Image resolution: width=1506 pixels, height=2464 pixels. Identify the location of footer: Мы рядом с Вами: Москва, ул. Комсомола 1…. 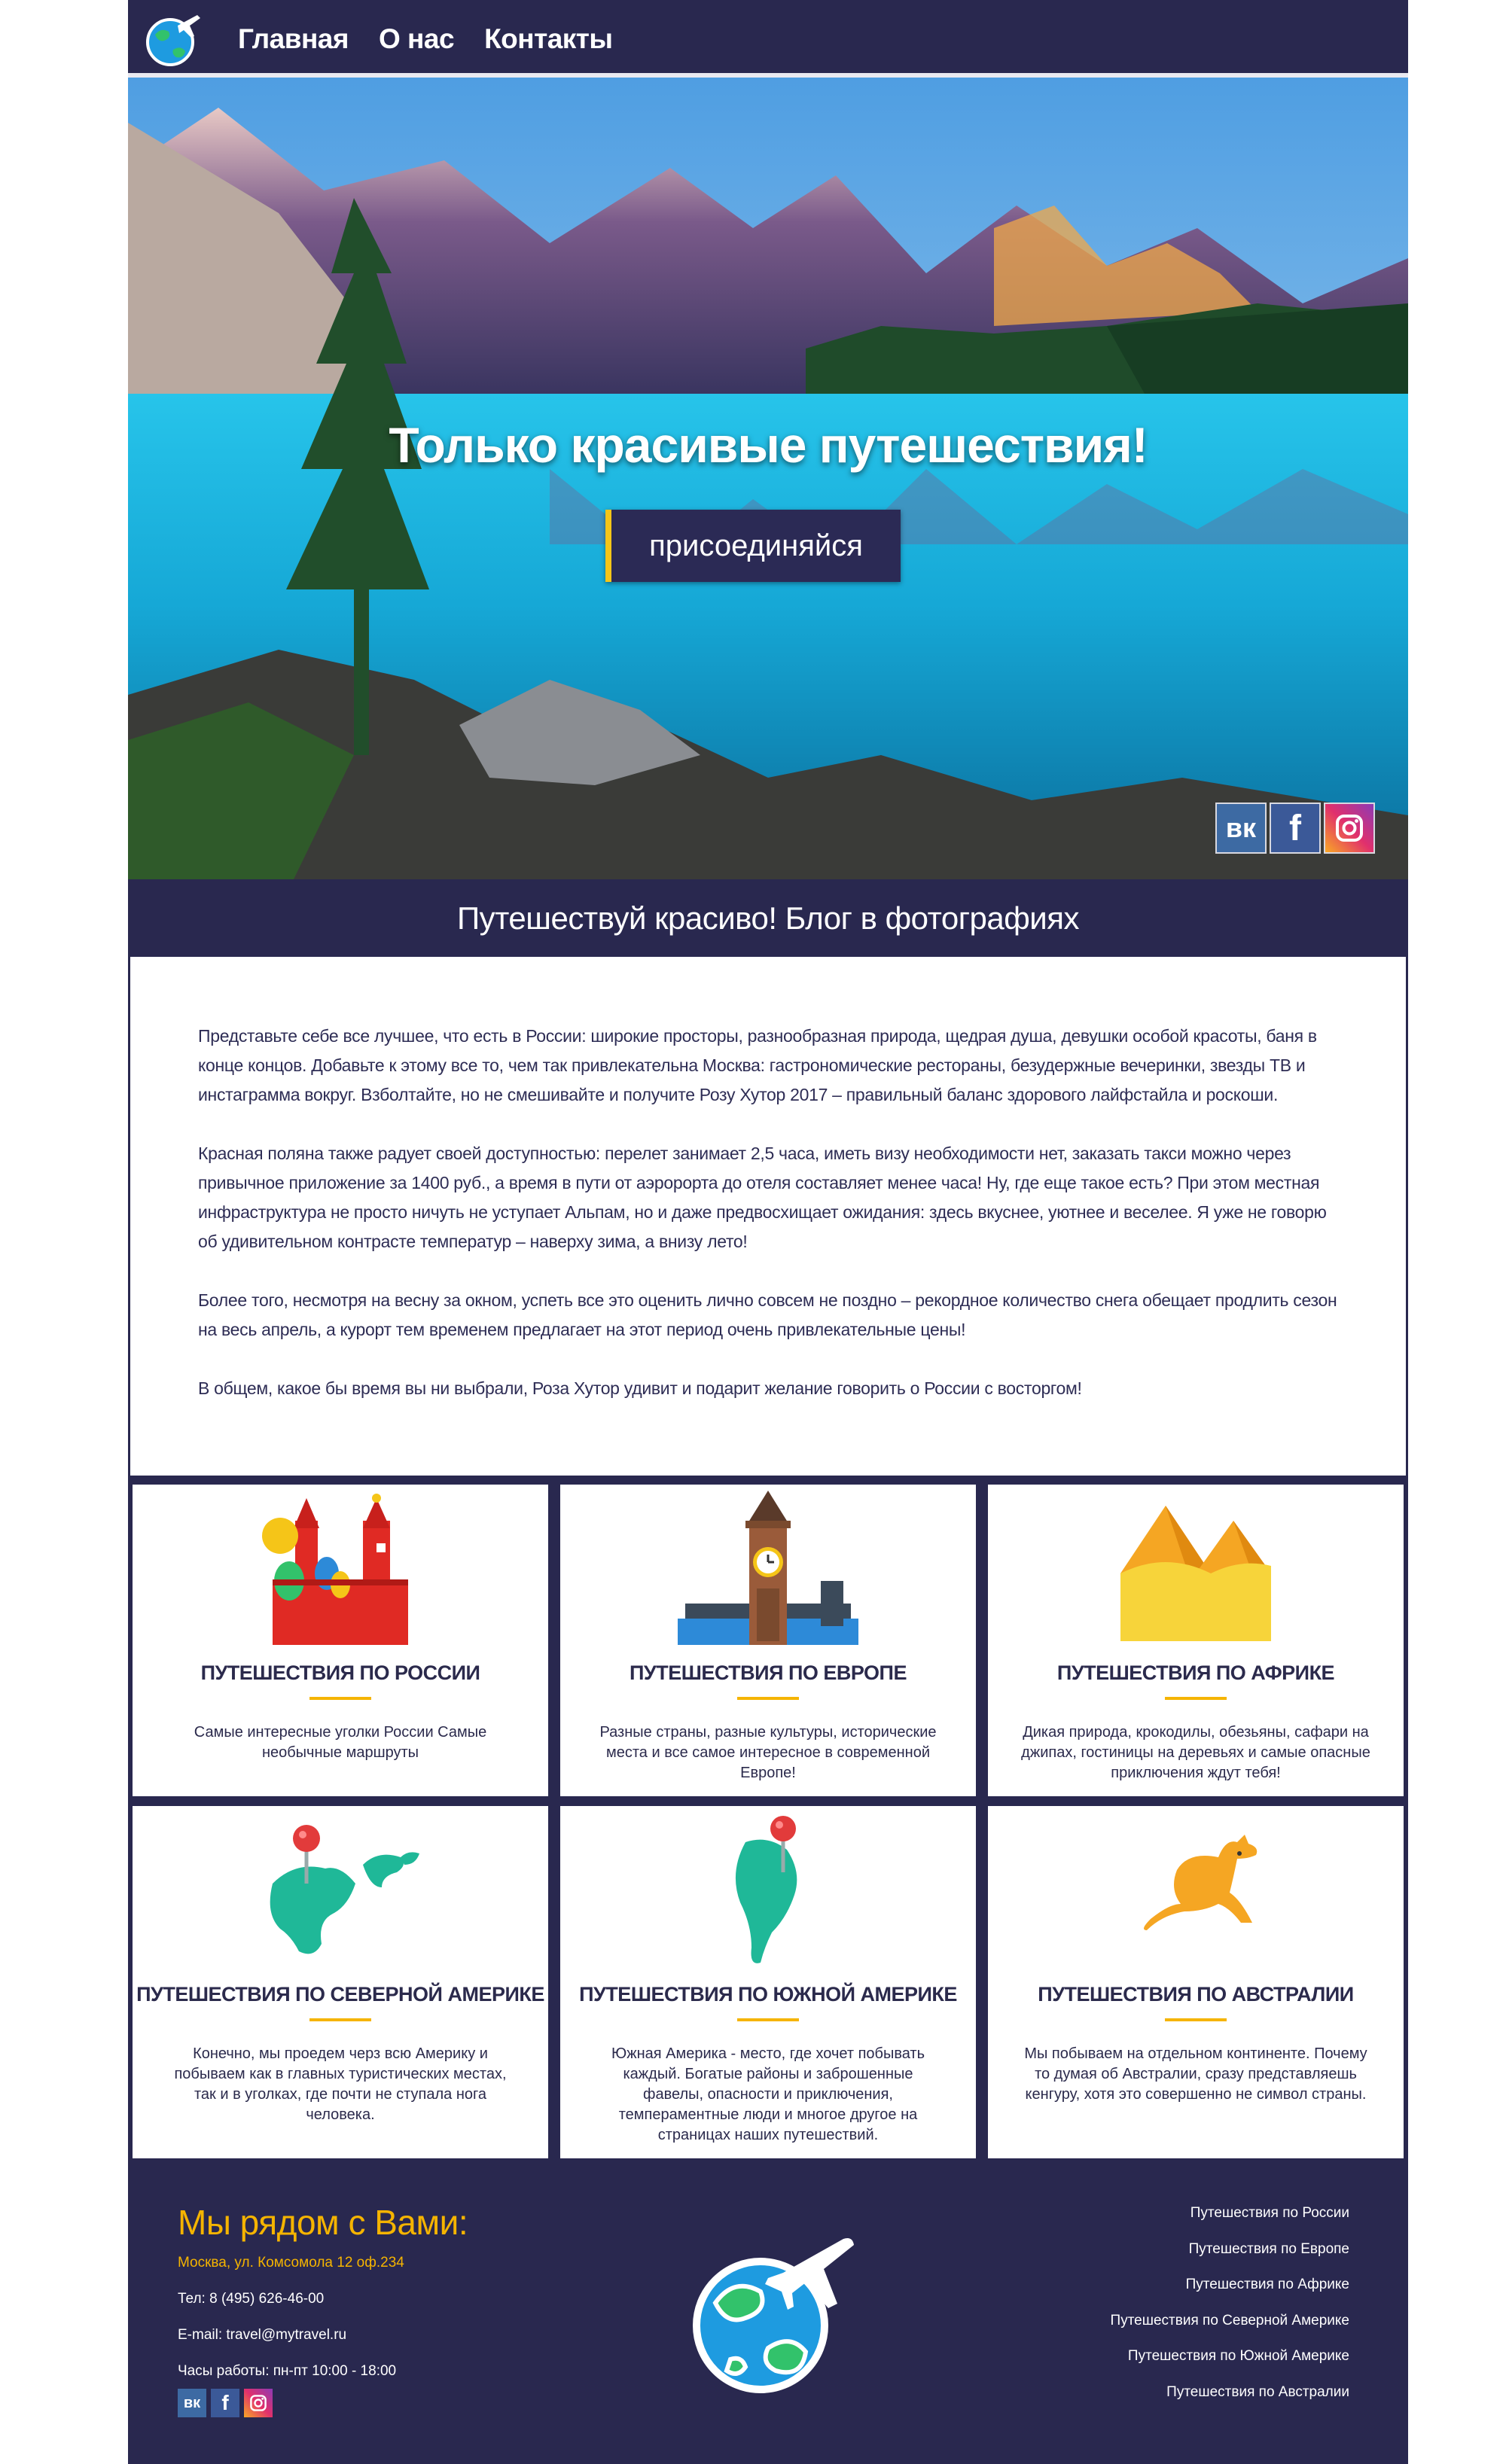
(768, 2313).